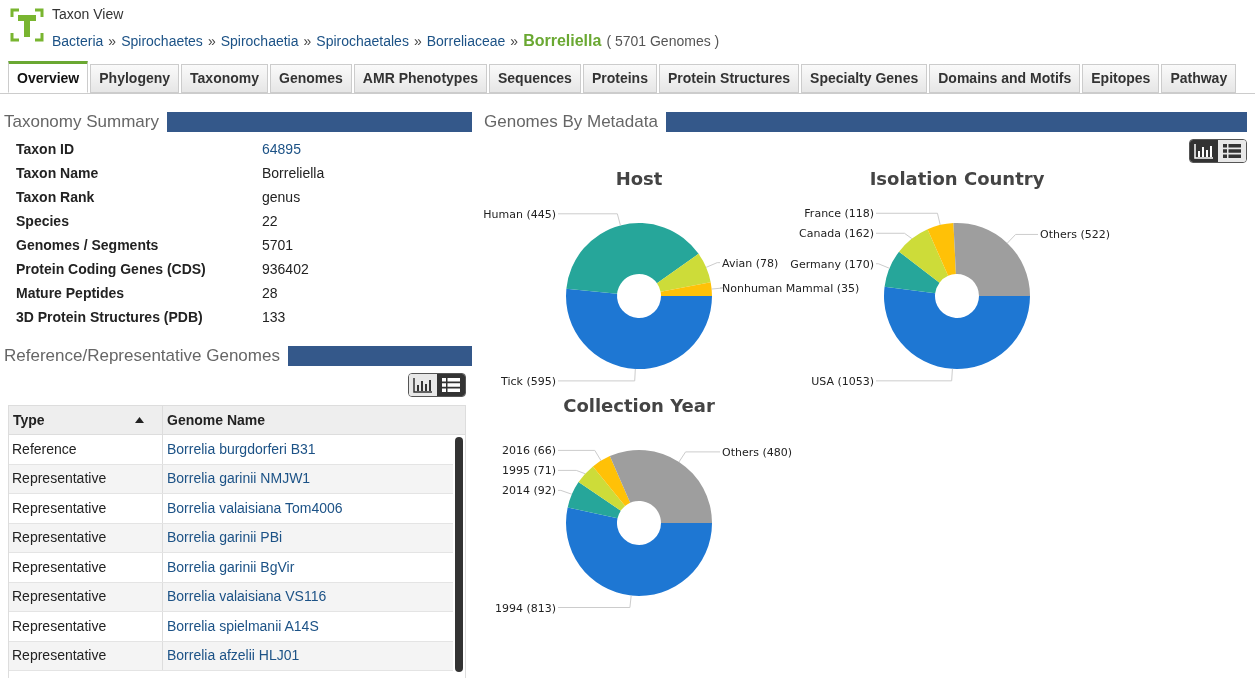 The image size is (1255, 678). Describe the element at coordinates (619, 78) in the screenshot. I see `tab: Proteins` at that location.